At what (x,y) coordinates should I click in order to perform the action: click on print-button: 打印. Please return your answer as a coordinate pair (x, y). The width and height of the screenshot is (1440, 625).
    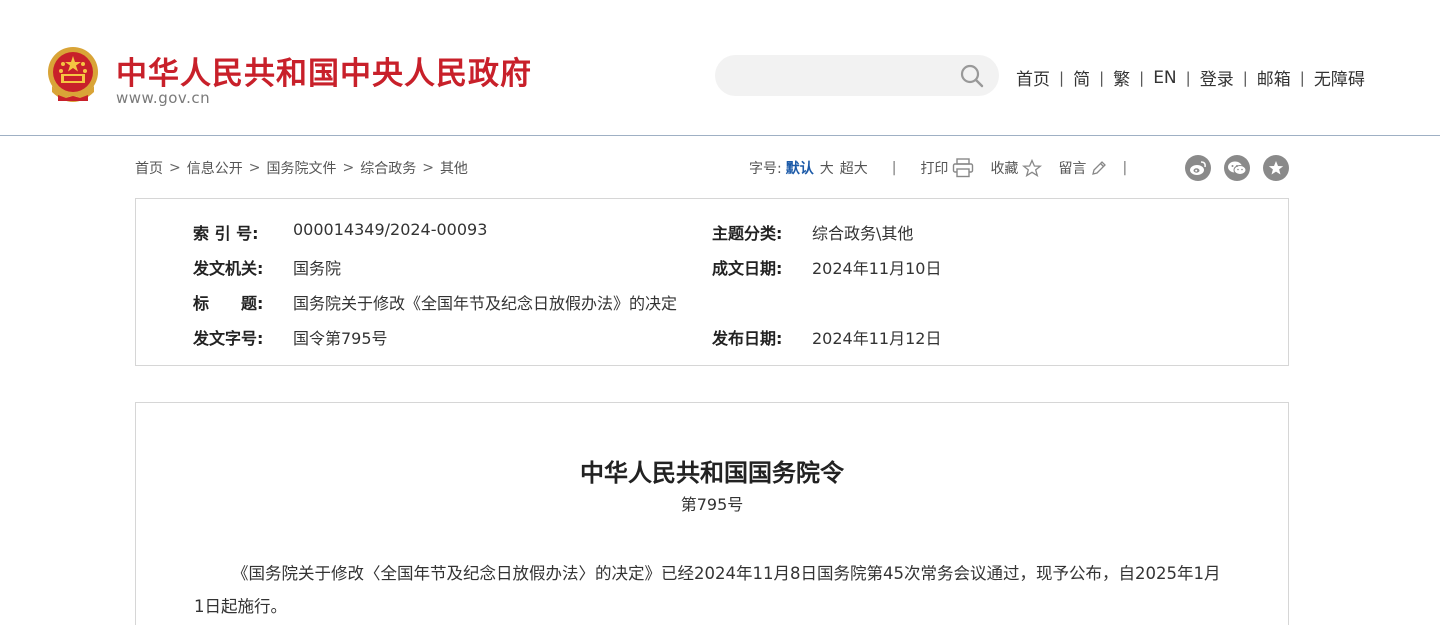
    Looking at the image, I should click on (947, 168).